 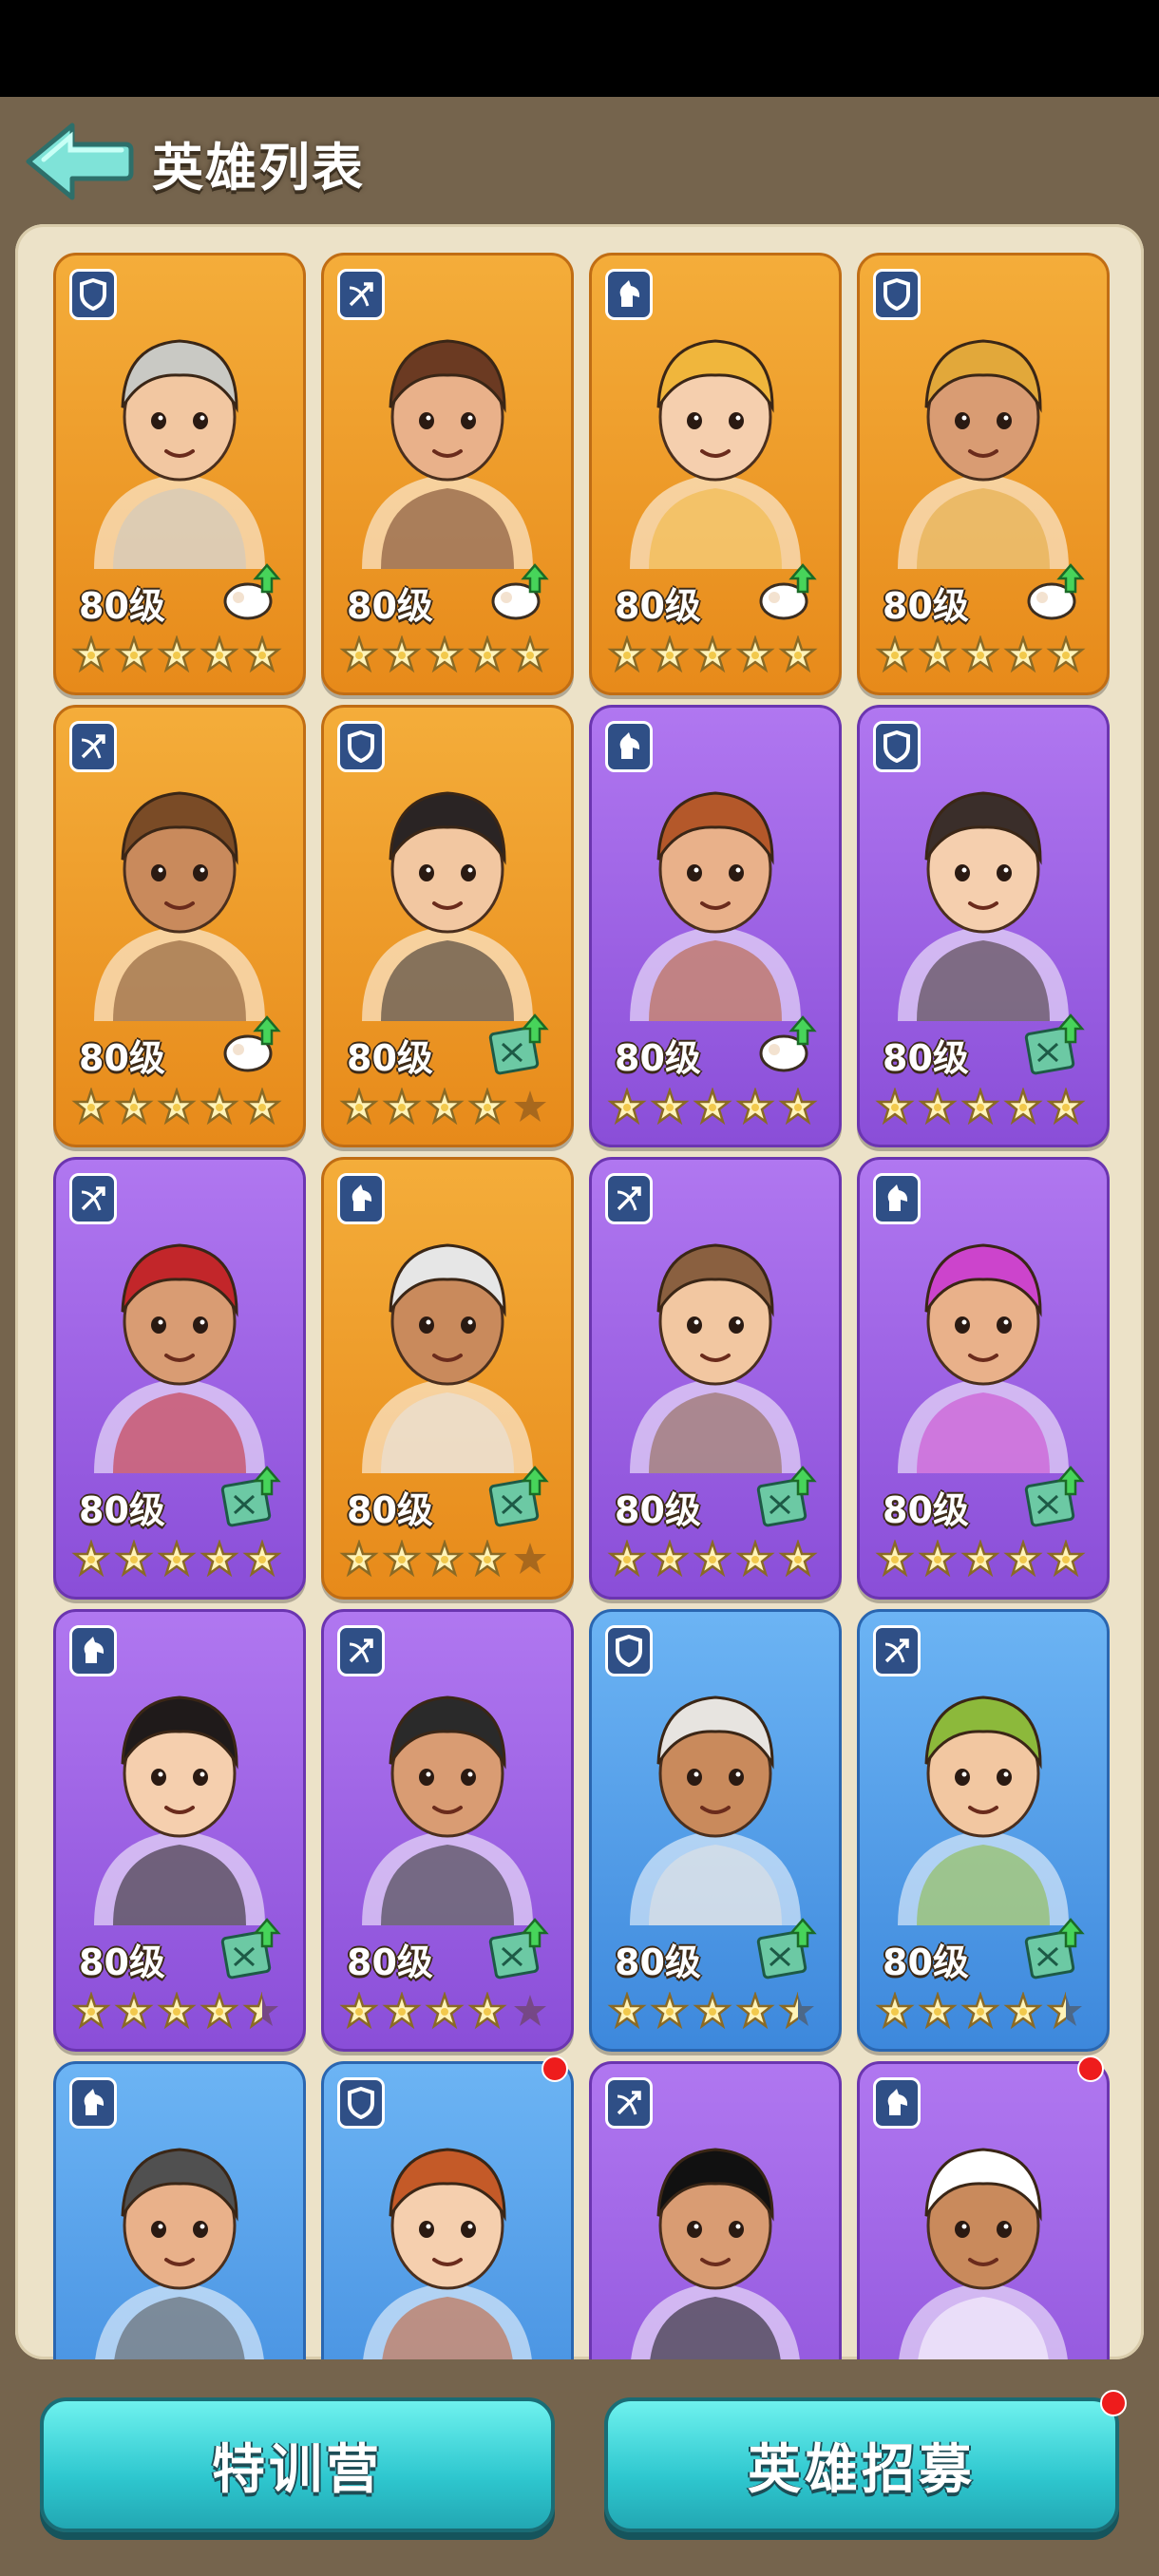 What do you see at coordinates (555, 2068) in the screenshot?
I see `notification-dot` at bounding box center [555, 2068].